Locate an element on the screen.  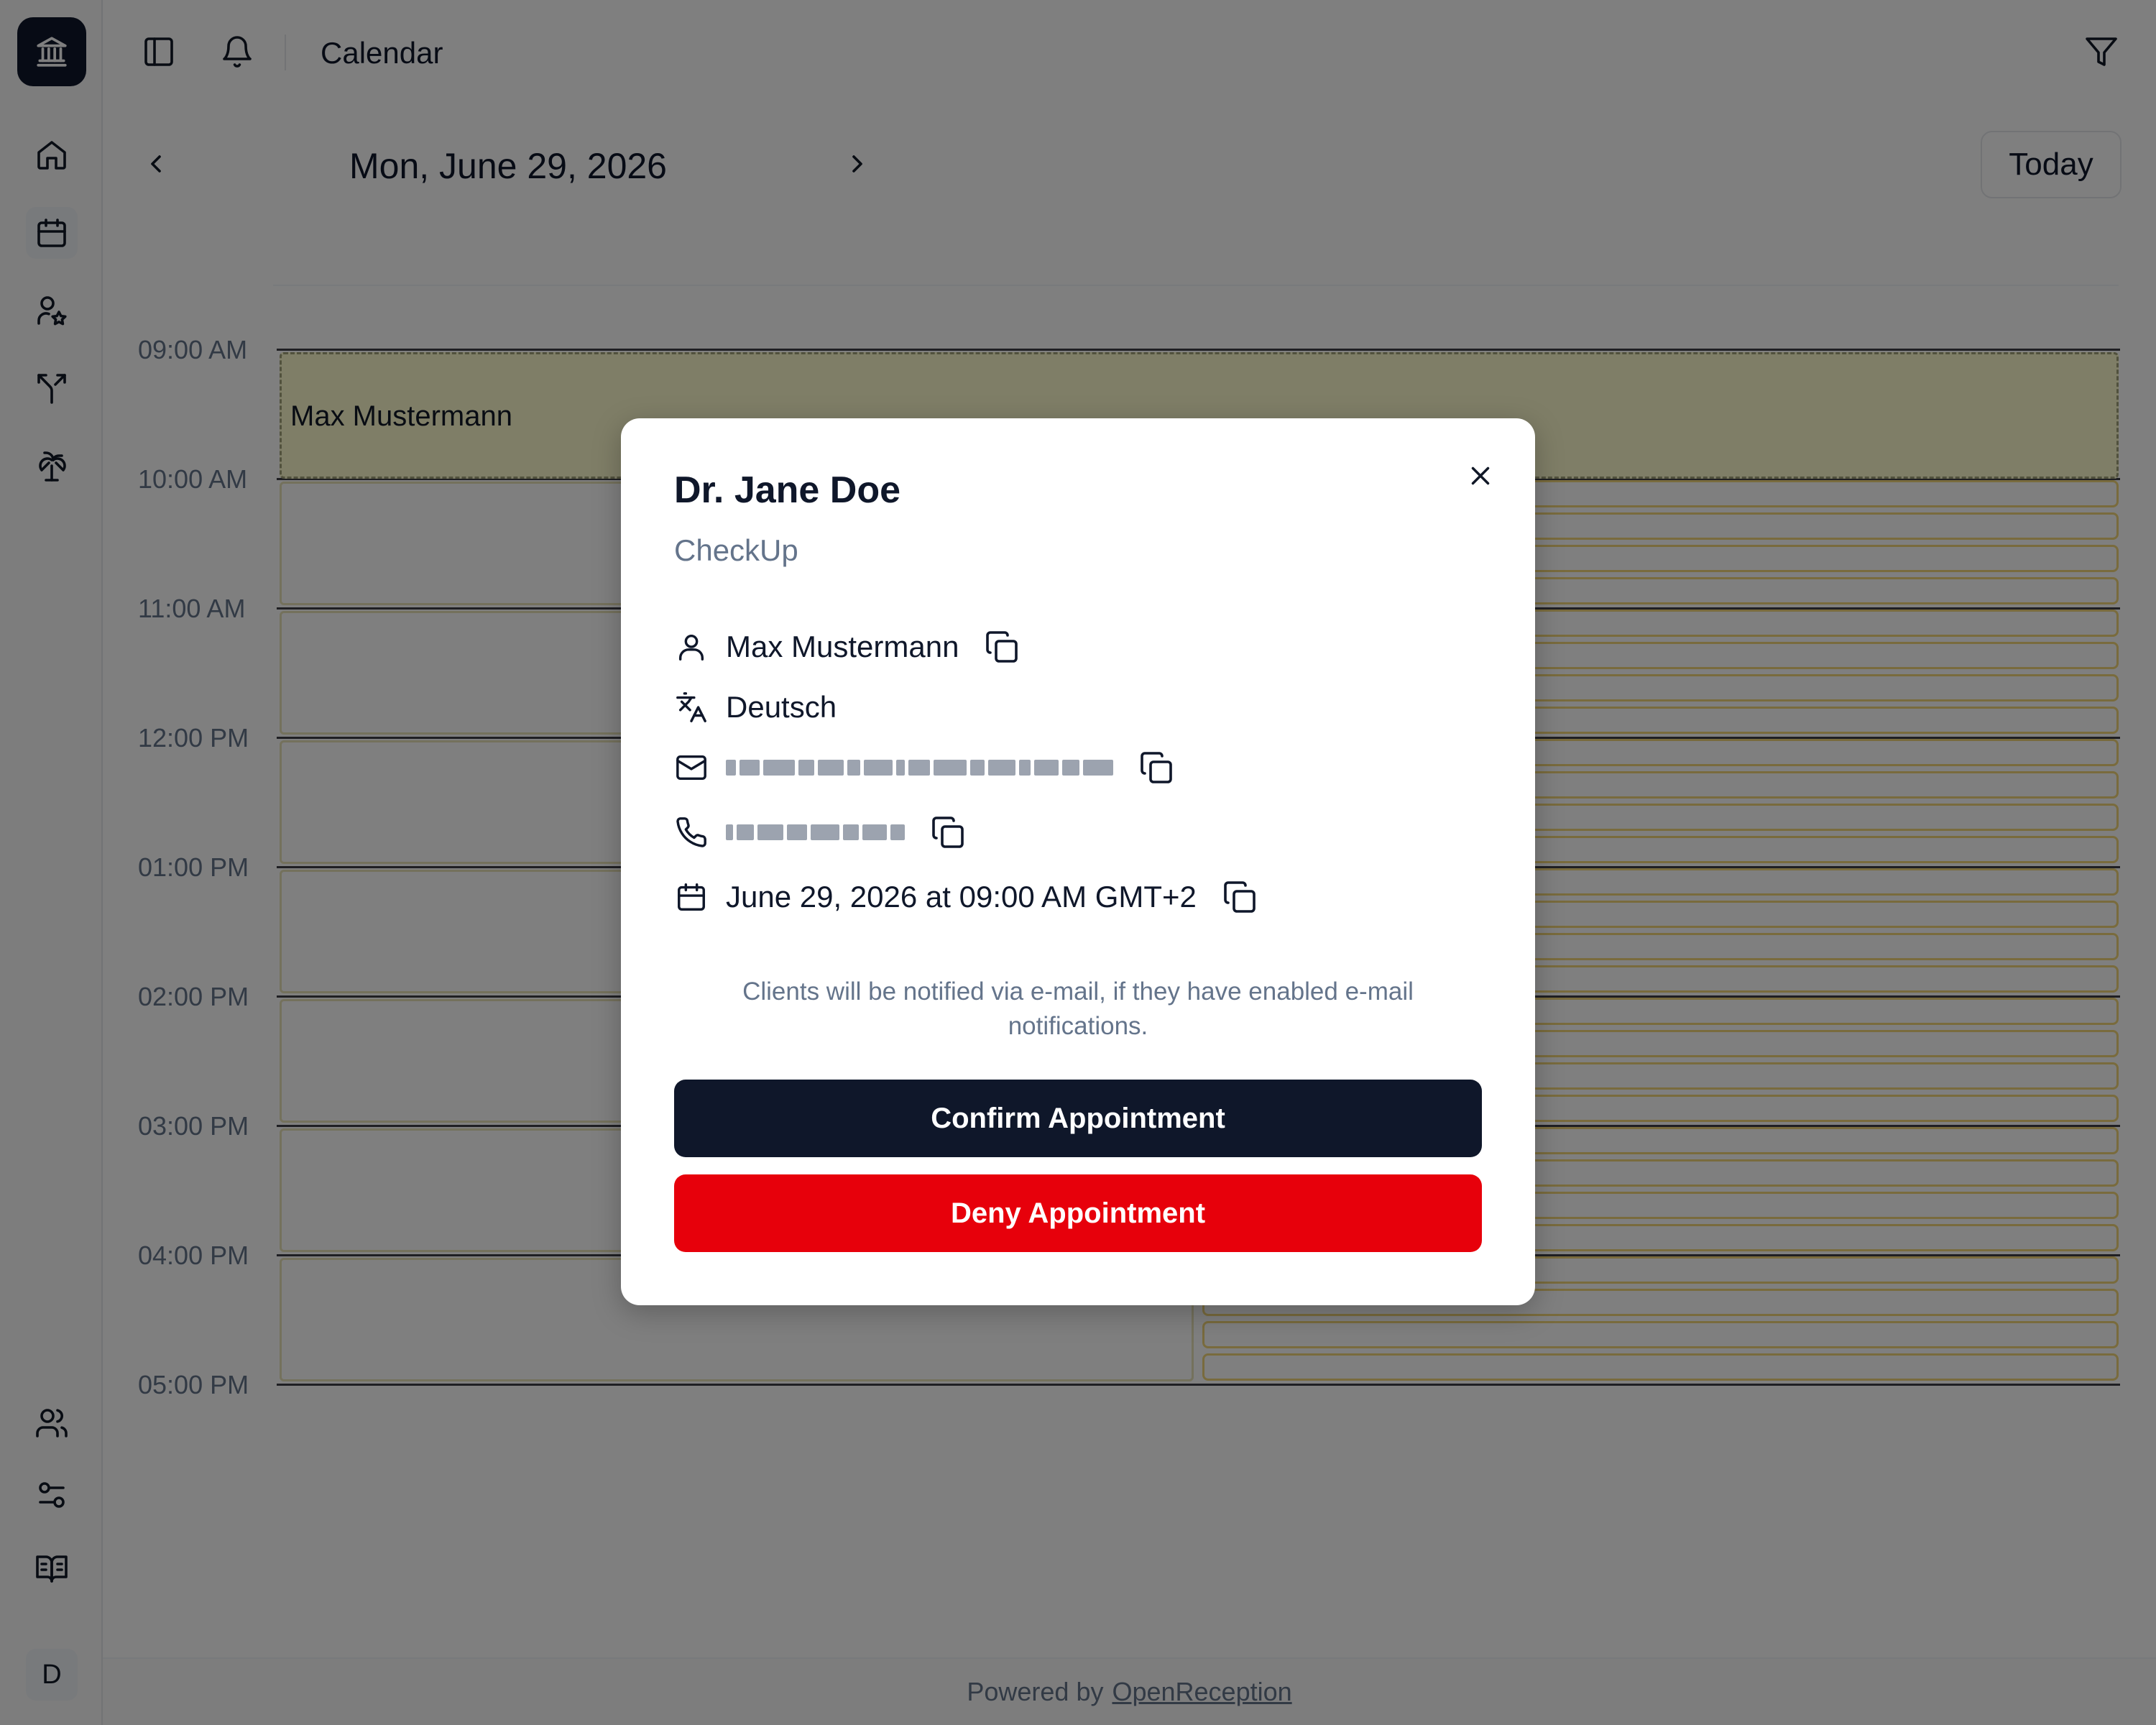
dialog-title: Dr. Jane Doe is located at coordinates (788, 490).